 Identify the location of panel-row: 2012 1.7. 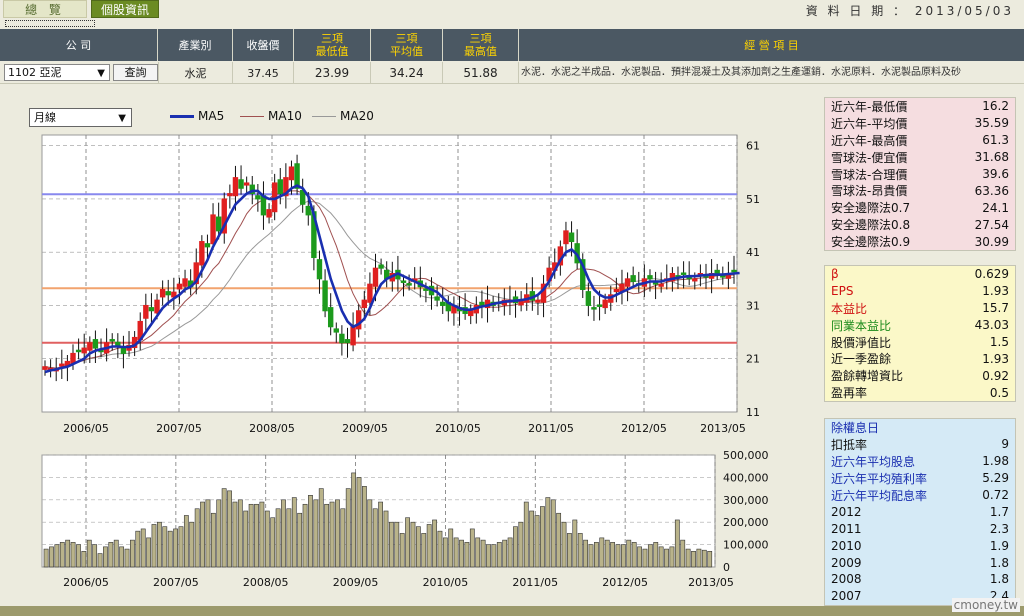
(920, 511).